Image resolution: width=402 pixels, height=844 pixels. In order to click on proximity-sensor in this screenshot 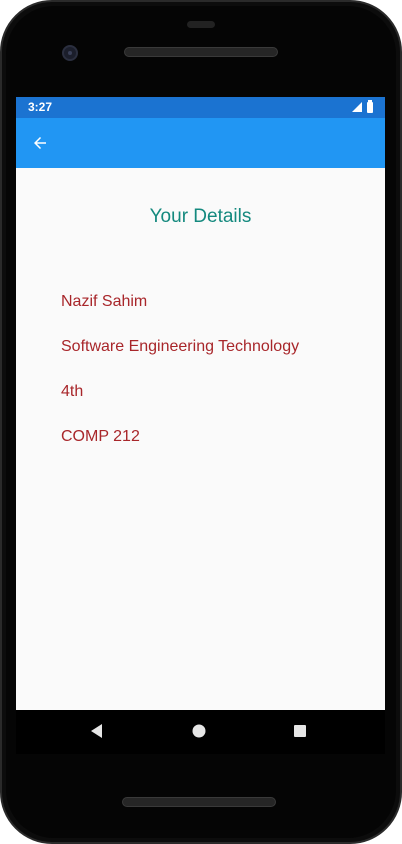, I will do `click(201, 24)`.